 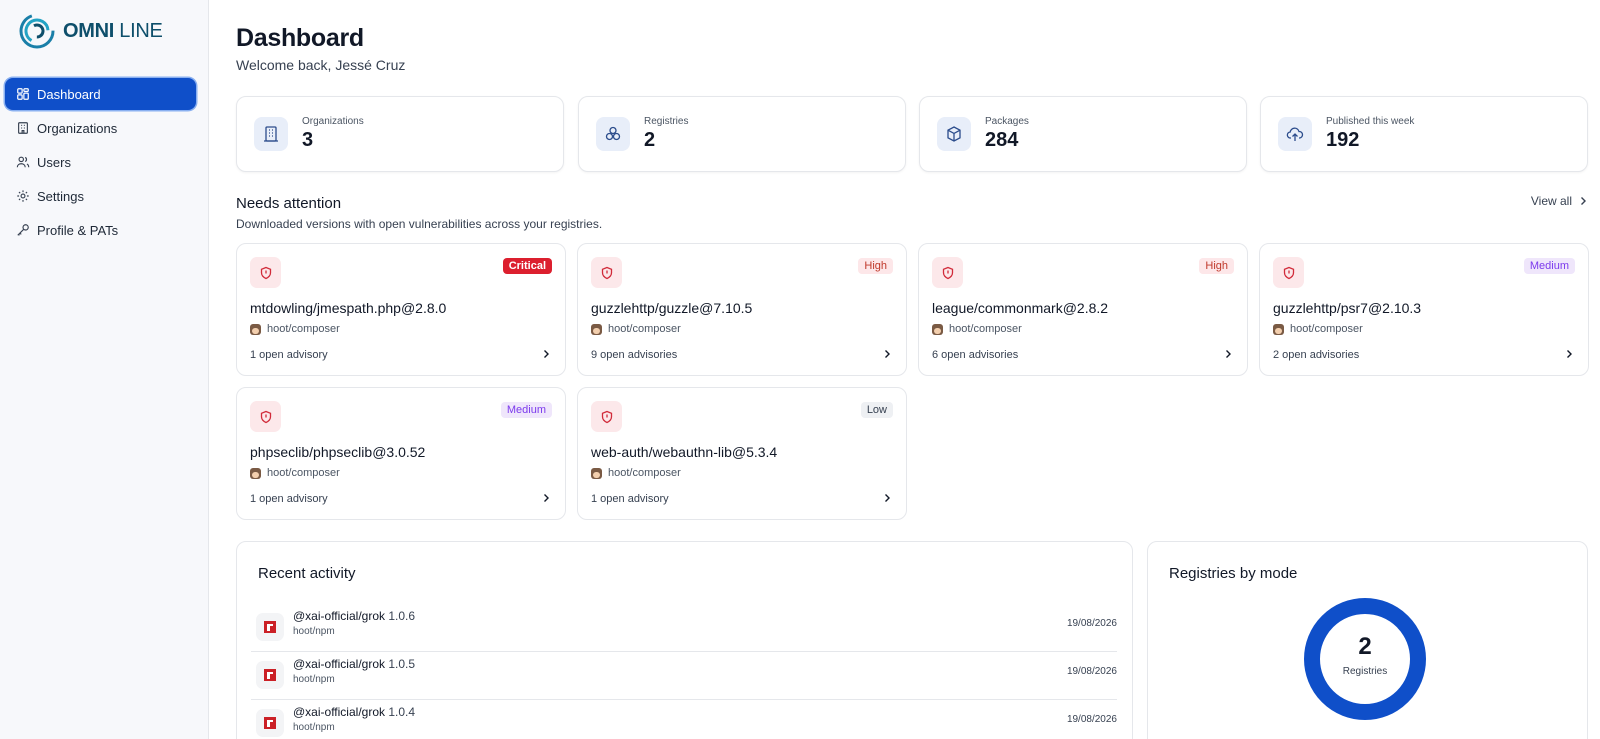 What do you see at coordinates (69, 94) in the screenshot?
I see `sidebar-item-label: Dashboard` at bounding box center [69, 94].